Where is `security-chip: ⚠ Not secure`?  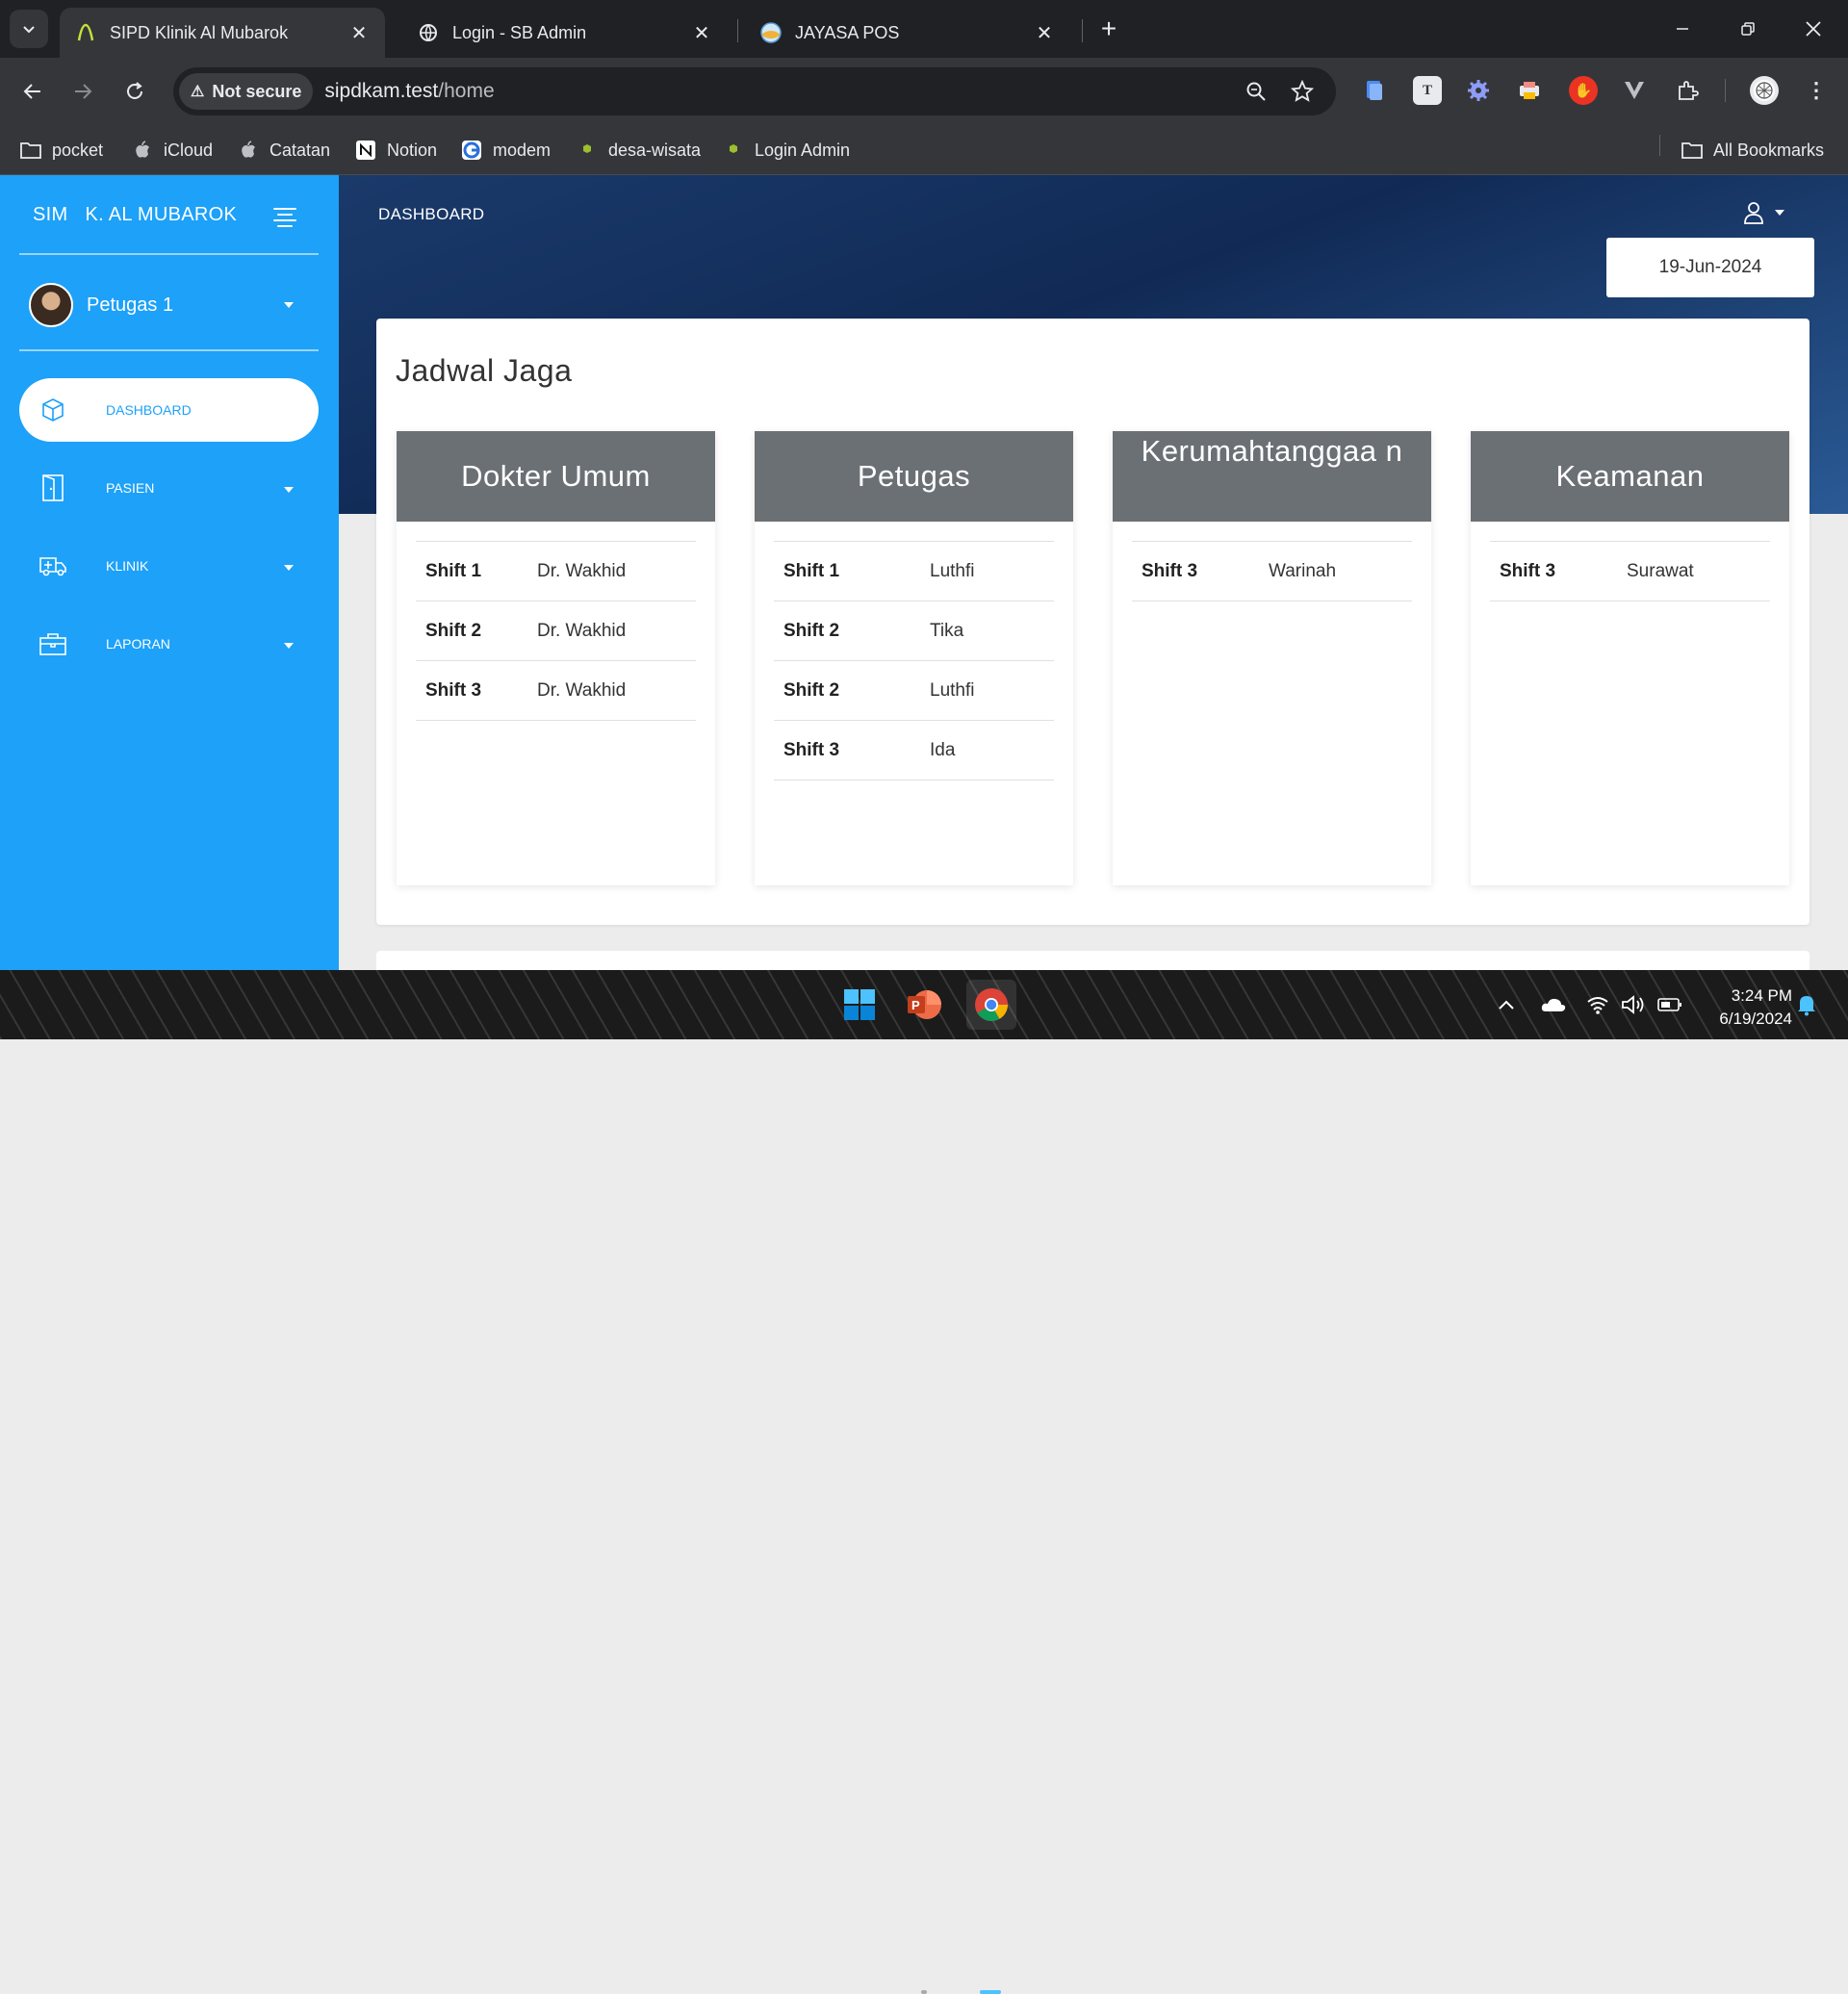 security-chip: ⚠ Not secure is located at coordinates (246, 91).